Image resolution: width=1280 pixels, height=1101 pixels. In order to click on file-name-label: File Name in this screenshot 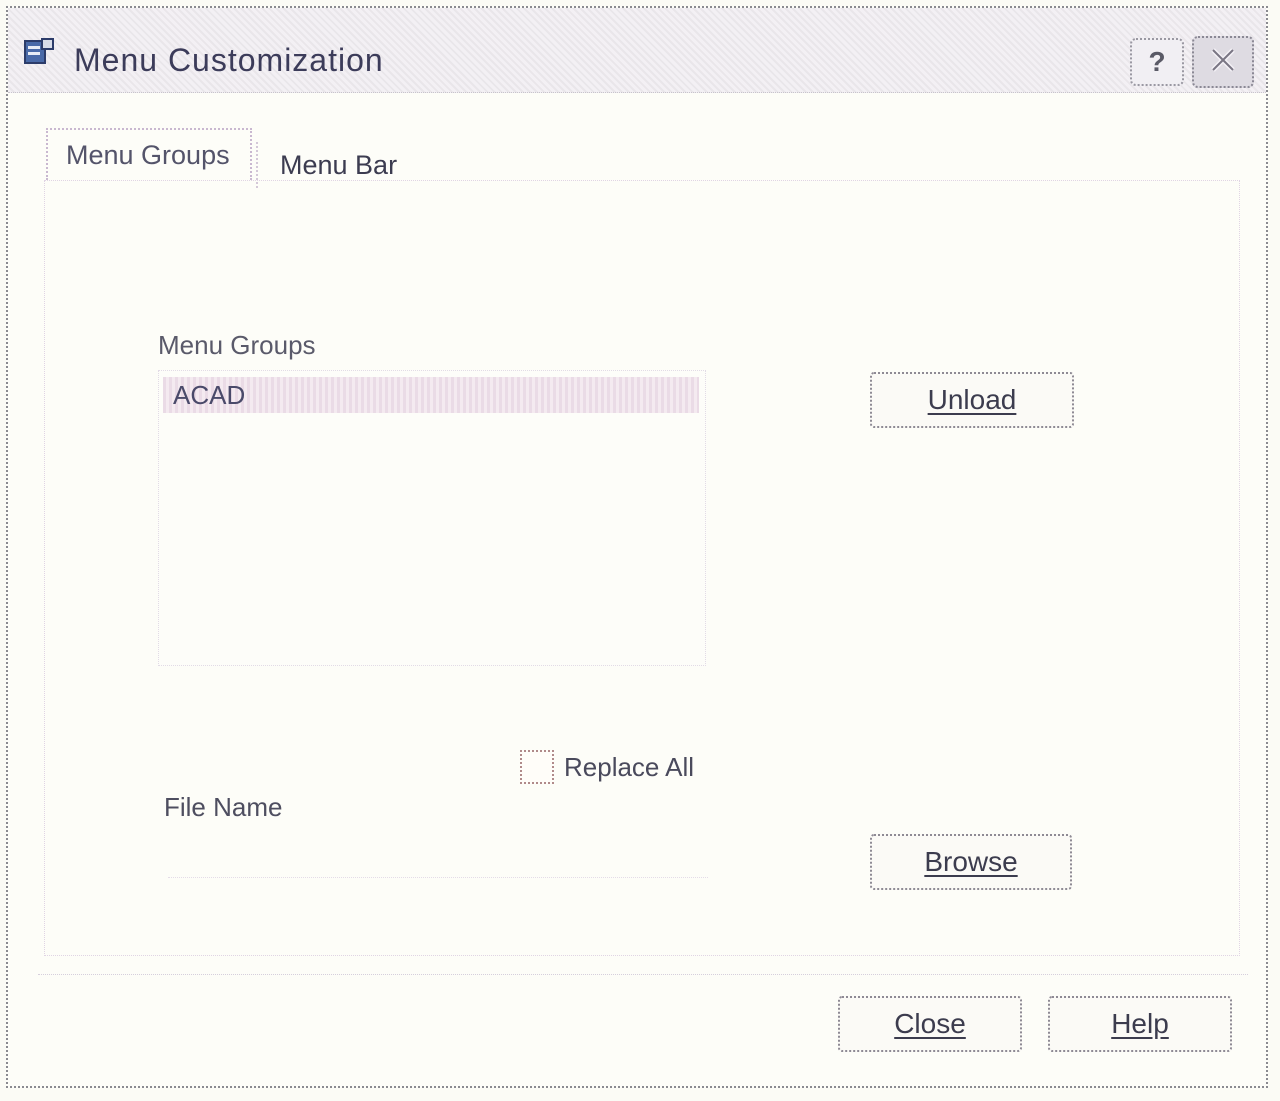, I will do `click(223, 807)`.